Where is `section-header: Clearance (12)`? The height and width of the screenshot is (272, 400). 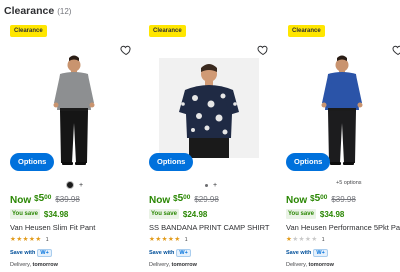 section-header: Clearance (12) is located at coordinates (37, 12).